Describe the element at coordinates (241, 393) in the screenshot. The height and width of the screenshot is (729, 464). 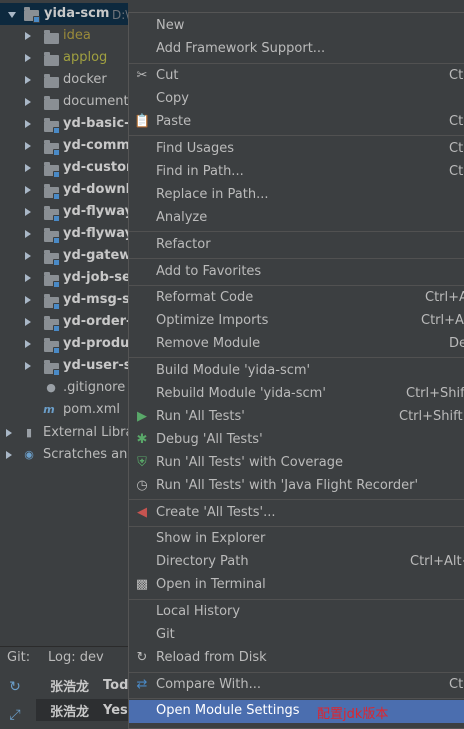
I see `menu-item-label: Rebuild Module 'yida-scm'` at that location.